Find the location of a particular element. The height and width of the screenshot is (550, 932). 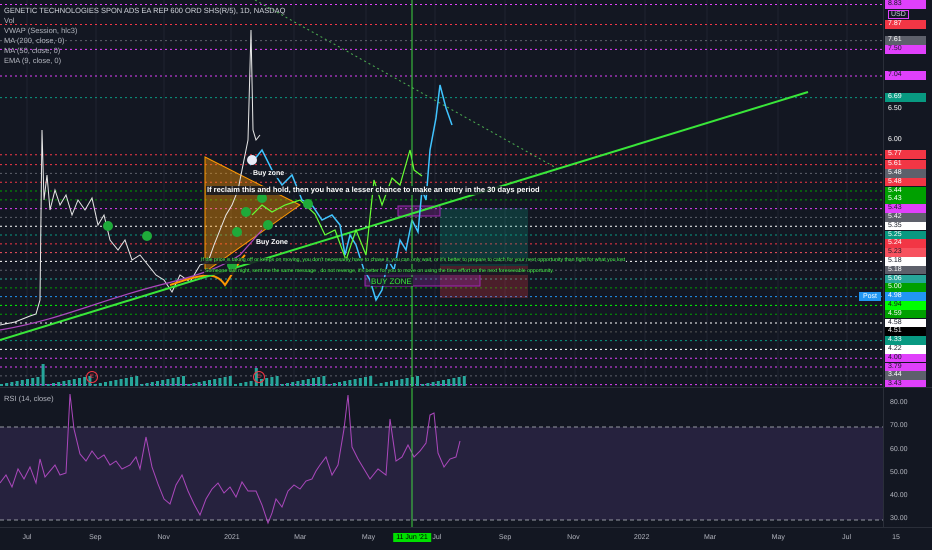

marker-dot is located at coordinates (252, 160).